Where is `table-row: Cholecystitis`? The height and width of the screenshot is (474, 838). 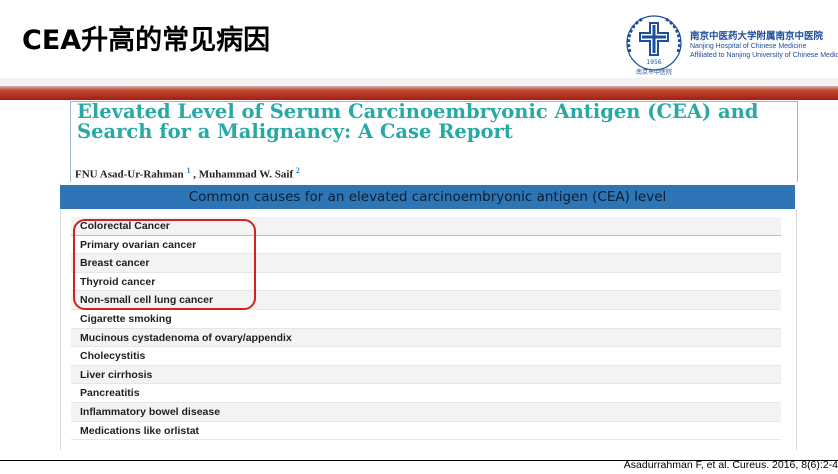 table-row: Cholecystitis is located at coordinates (426, 356).